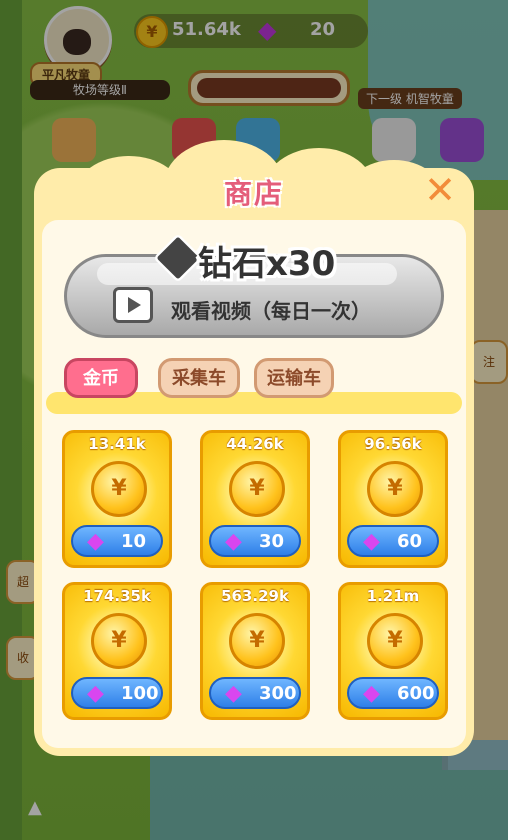 This screenshot has height=840, width=508. I want to click on gem-price: 60, so click(410, 541).